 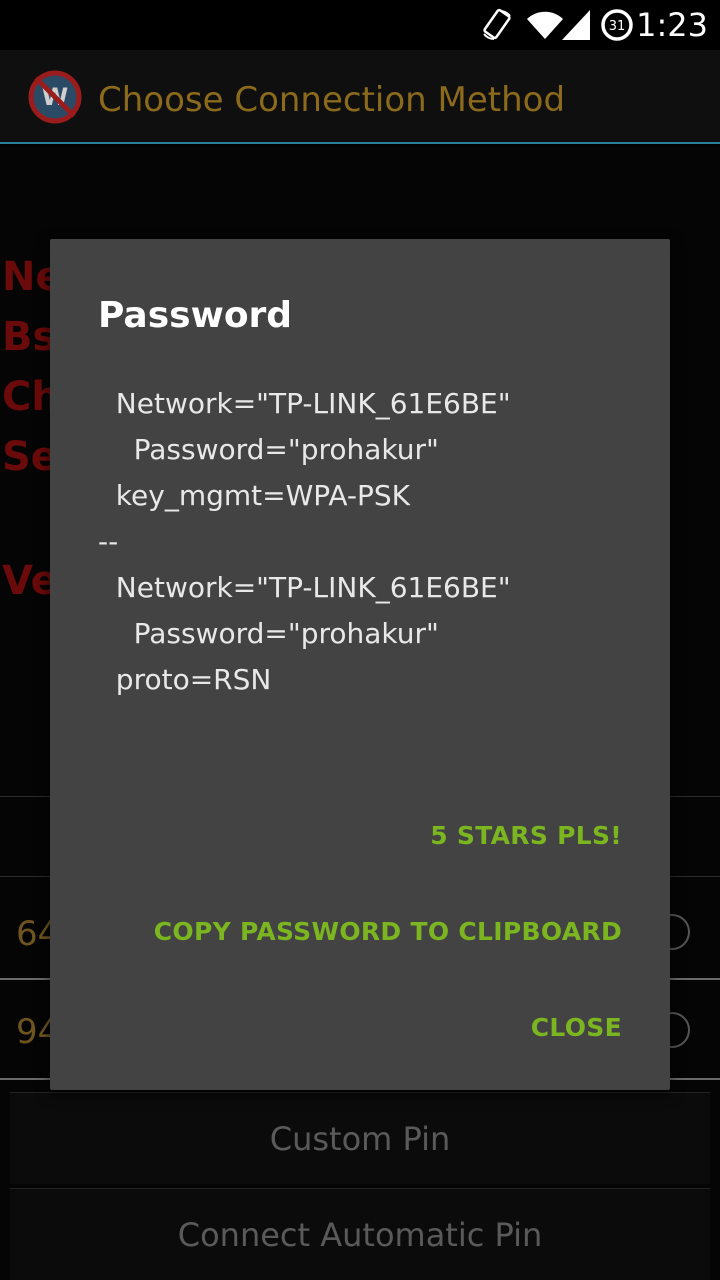 What do you see at coordinates (545, 27) in the screenshot?
I see `wifi-icon` at bounding box center [545, 27].